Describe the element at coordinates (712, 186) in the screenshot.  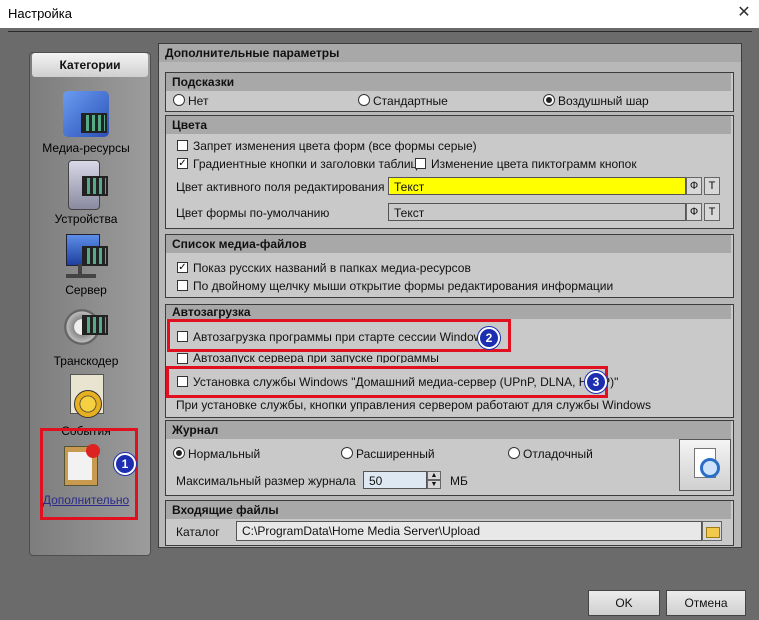
I see `active-field-text-button: Т` at that location.